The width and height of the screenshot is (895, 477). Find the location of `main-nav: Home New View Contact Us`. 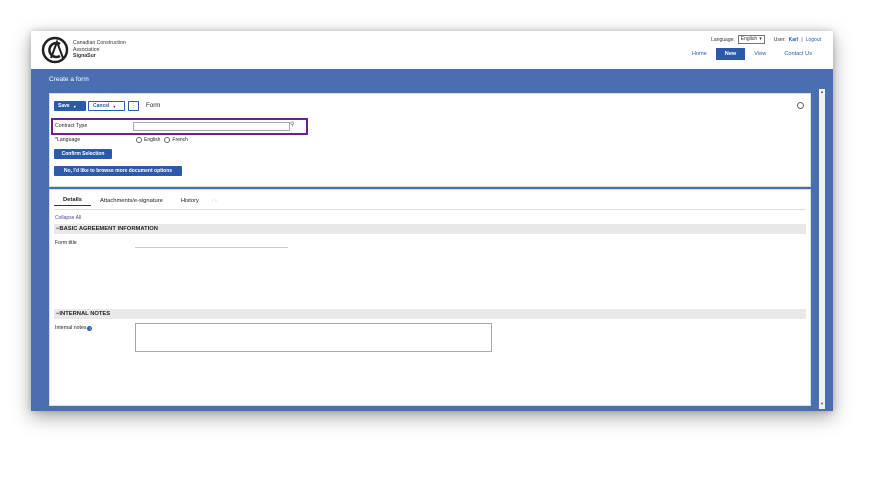

main-nav: Home New View Contact Us is located at coordinates (752, 54).